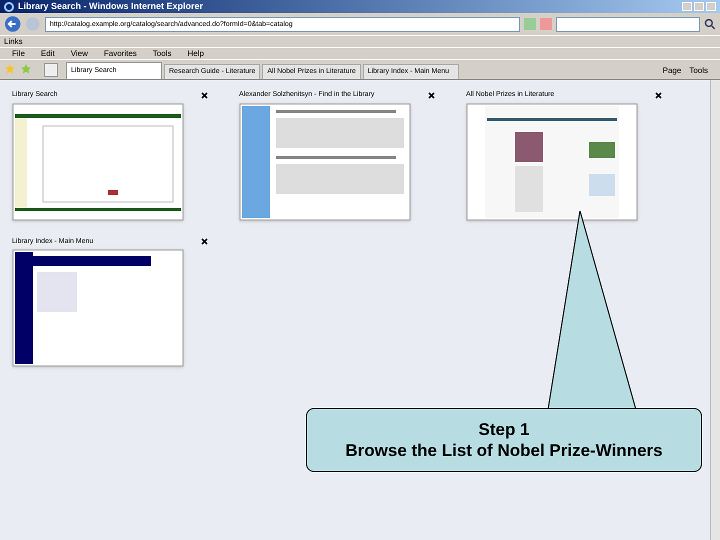 The image size is (720, 540). Describe the element at coordinates (699, 6) in the screenshot. I see `maximize-button` at that location.